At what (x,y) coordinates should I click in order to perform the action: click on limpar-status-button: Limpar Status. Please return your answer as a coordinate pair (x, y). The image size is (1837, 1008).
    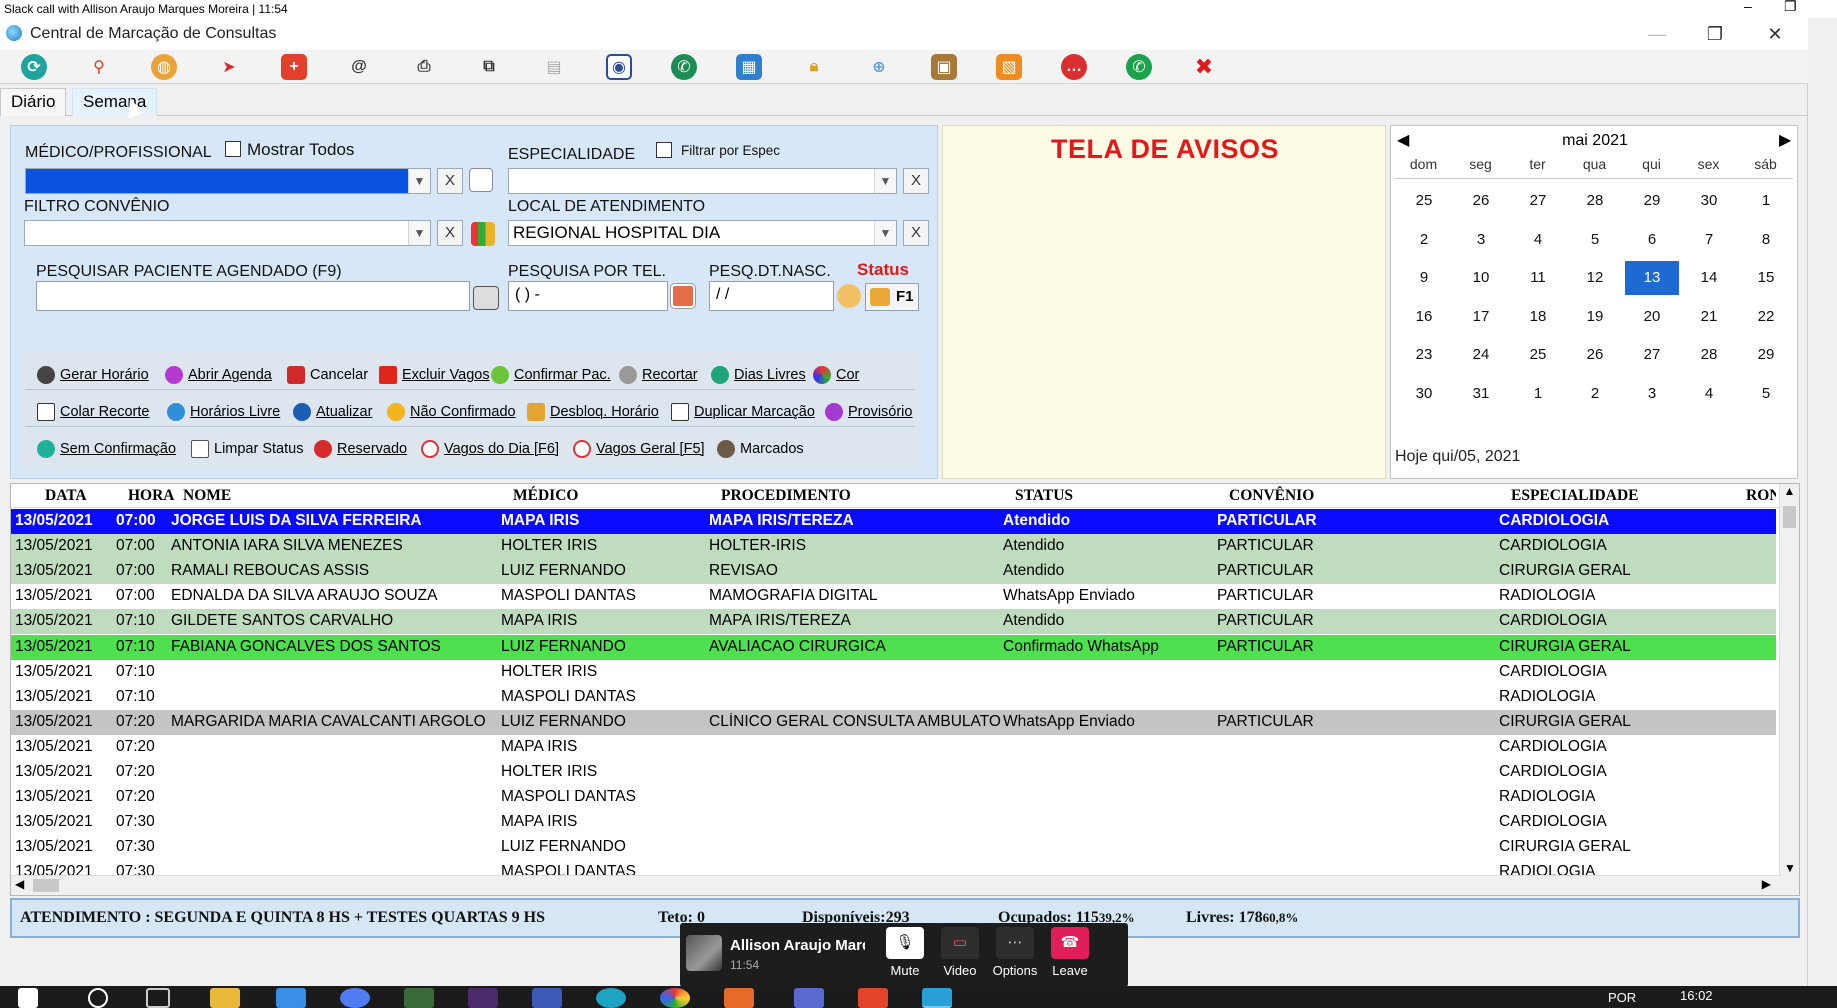
    Looking at the image, I should click on (247, 449).